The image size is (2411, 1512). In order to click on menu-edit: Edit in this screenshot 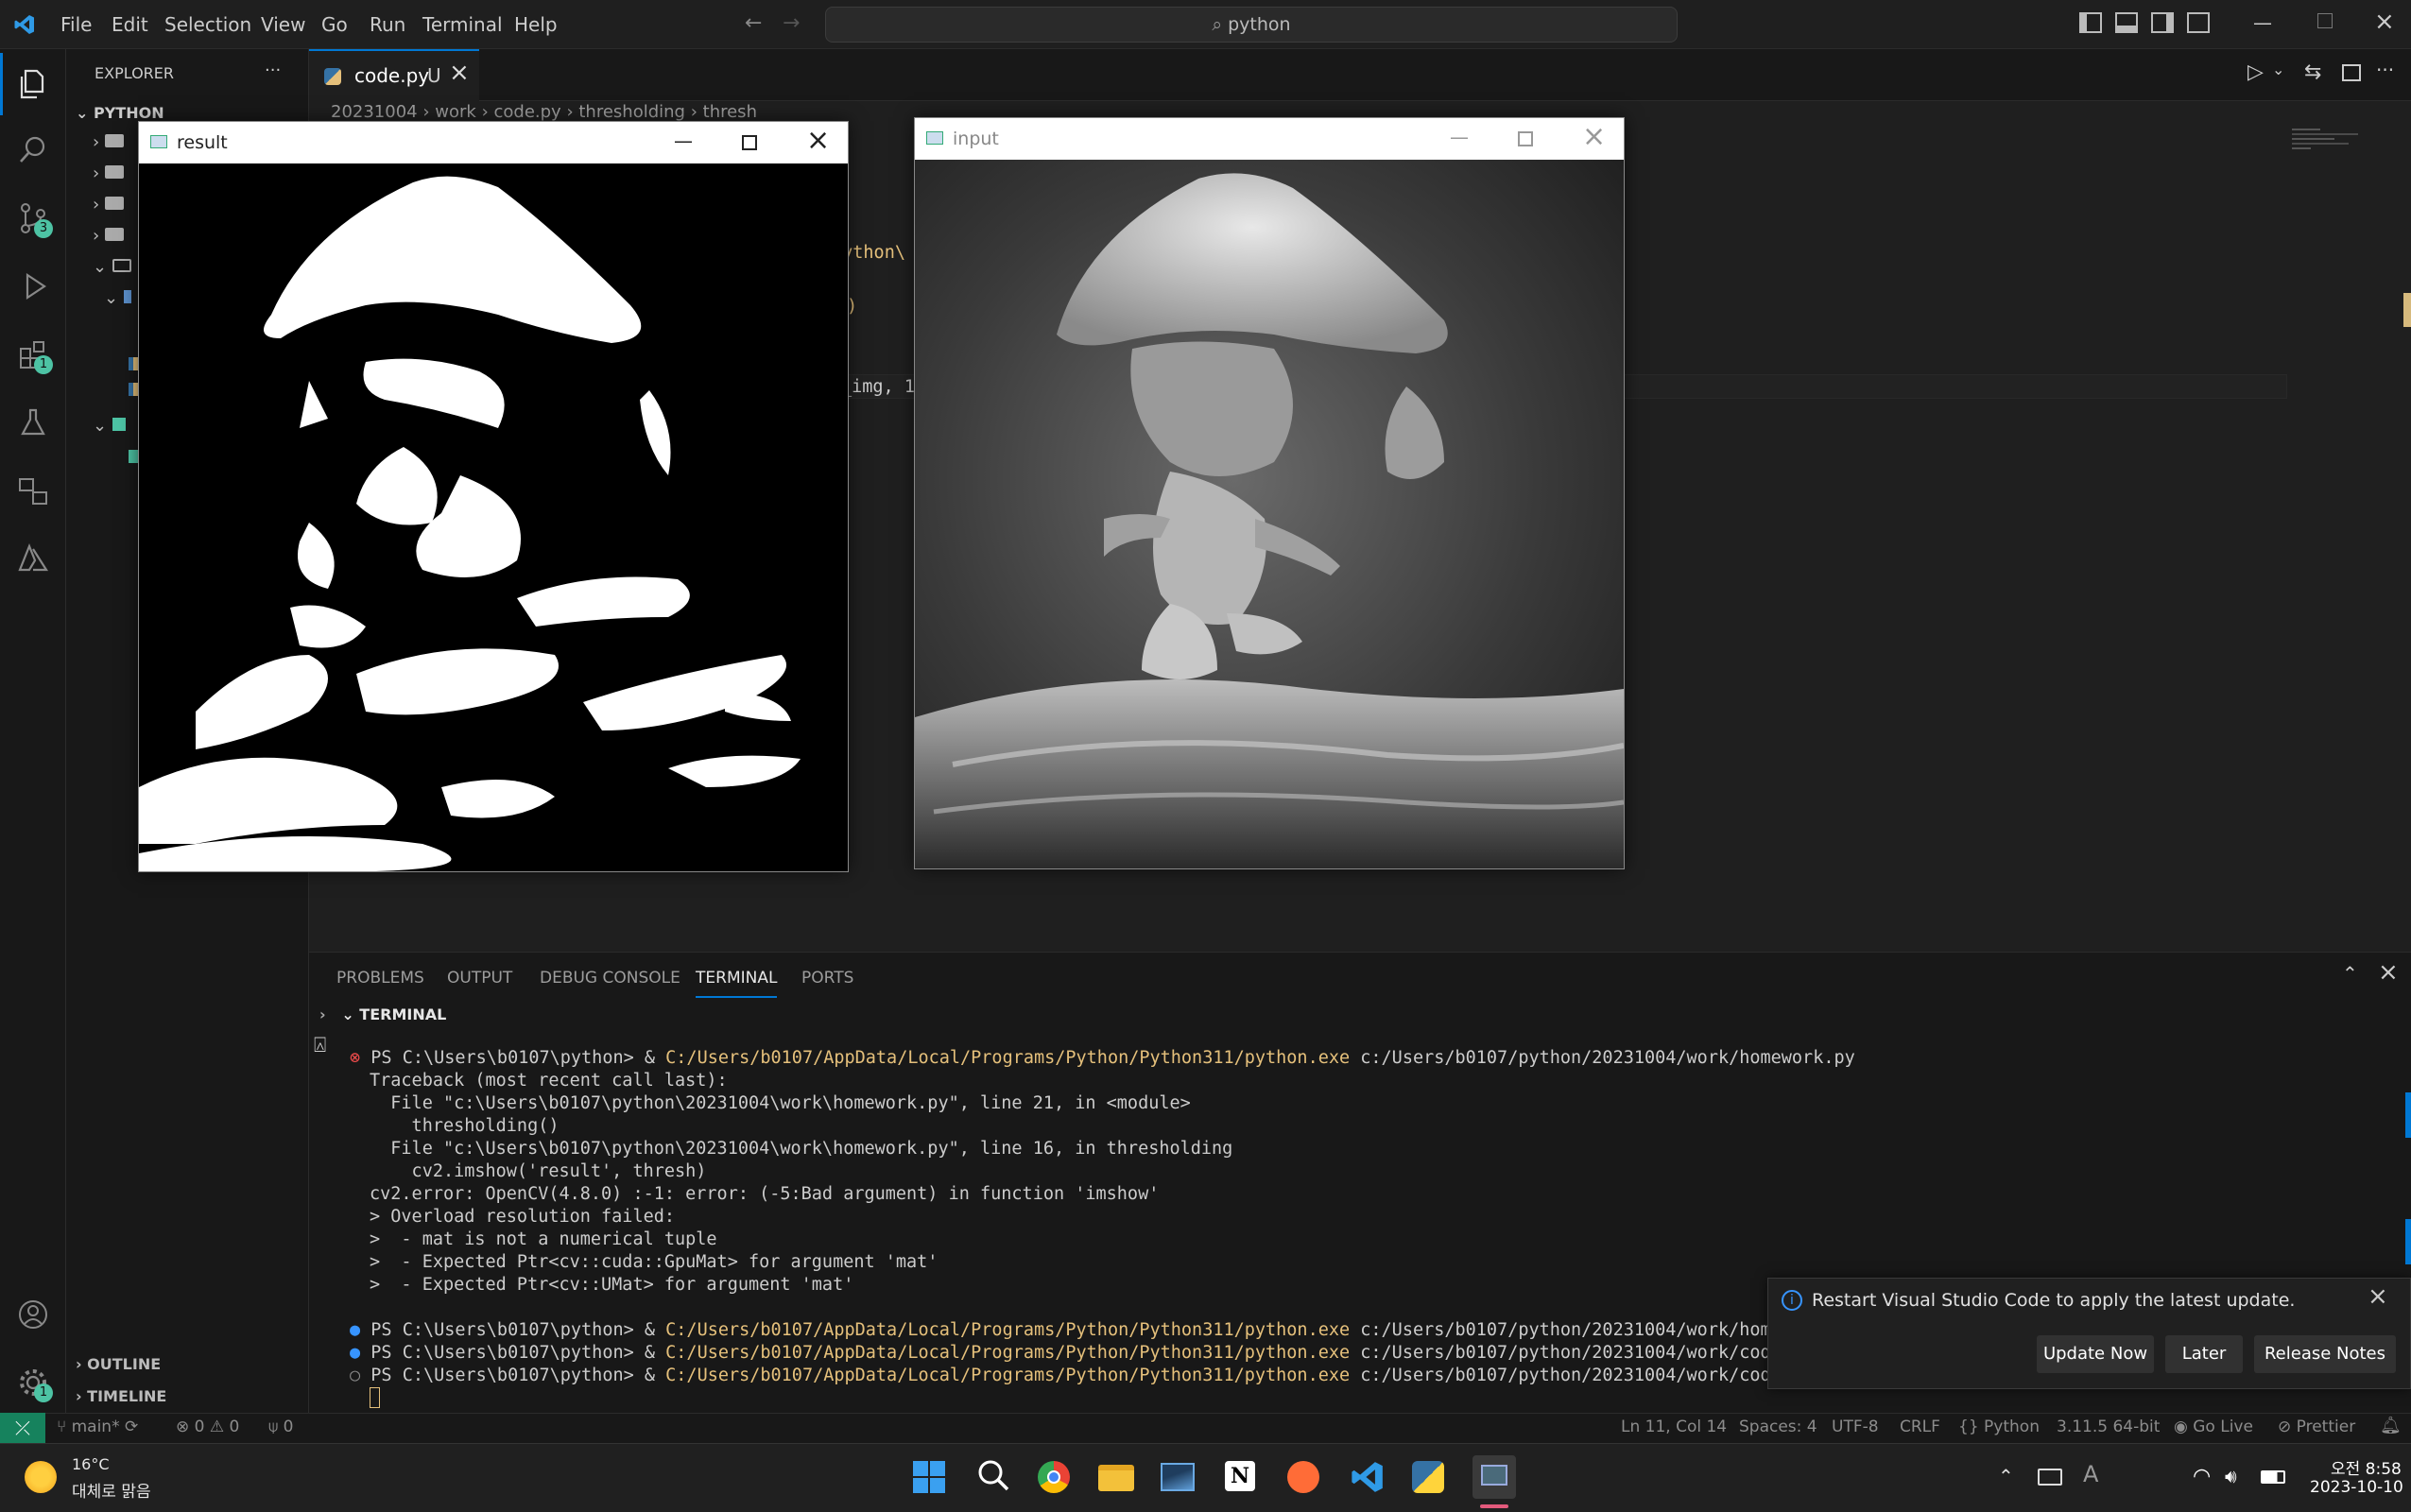, I will do `click(130, 24)`.